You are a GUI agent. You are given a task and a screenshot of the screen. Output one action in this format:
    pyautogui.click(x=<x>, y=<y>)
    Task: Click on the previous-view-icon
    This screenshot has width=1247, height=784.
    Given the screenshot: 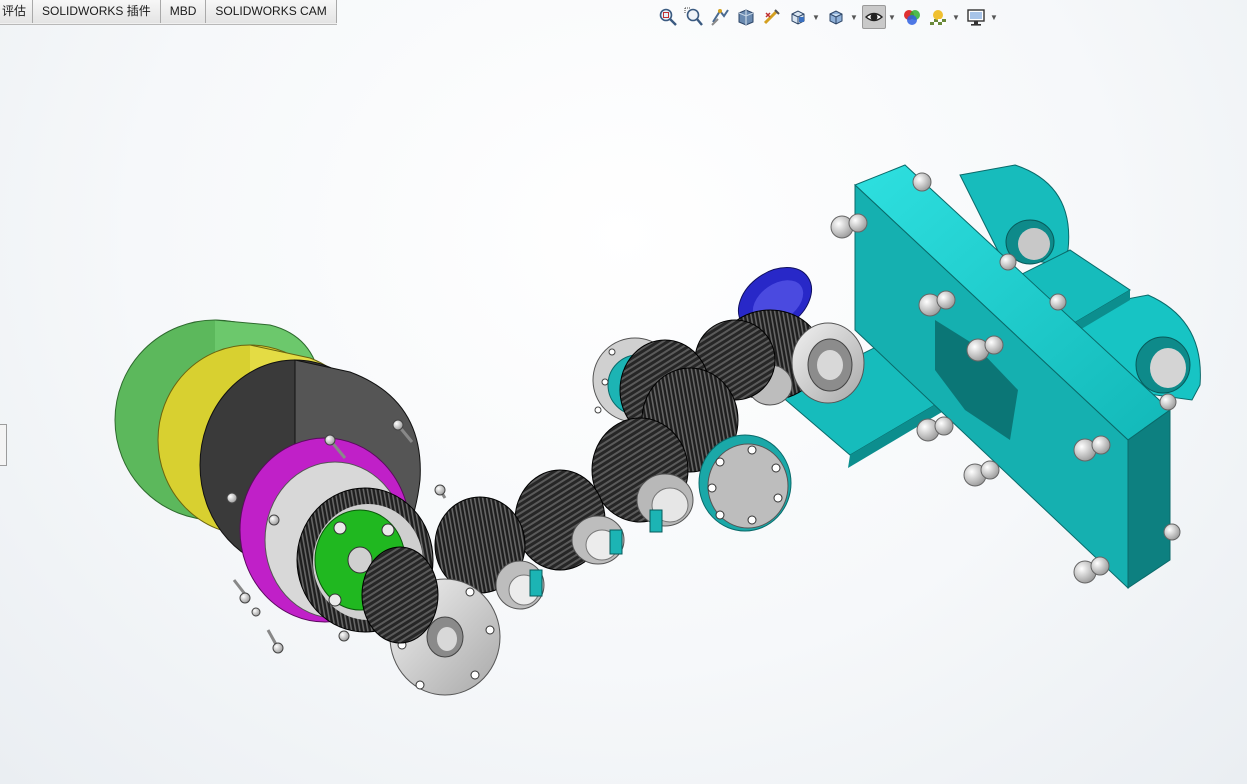 What is the action you would take?
    pyautogui.click(x=720, y=17)
    